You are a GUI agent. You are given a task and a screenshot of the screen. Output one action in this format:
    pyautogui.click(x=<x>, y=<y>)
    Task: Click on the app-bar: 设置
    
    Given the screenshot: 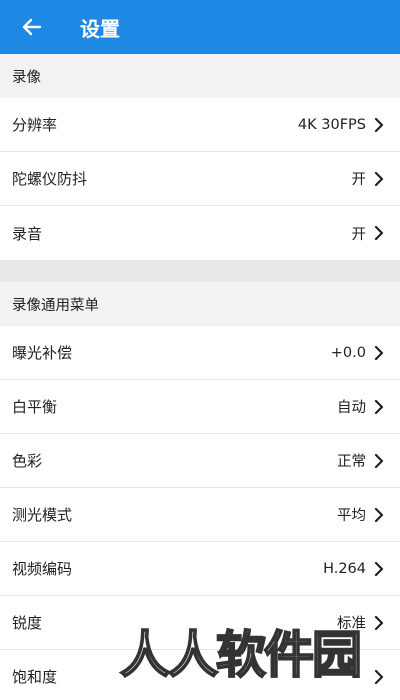 What is the action you would take?
    pyautogui.click(x=200, y=27)
    